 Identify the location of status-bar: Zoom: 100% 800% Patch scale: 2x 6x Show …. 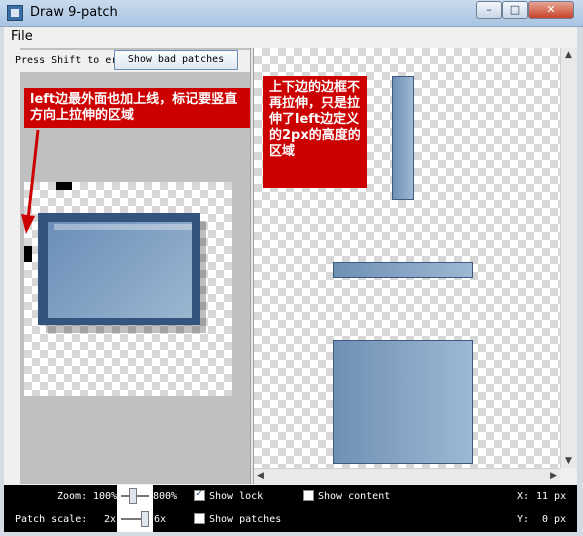
(290, 508).